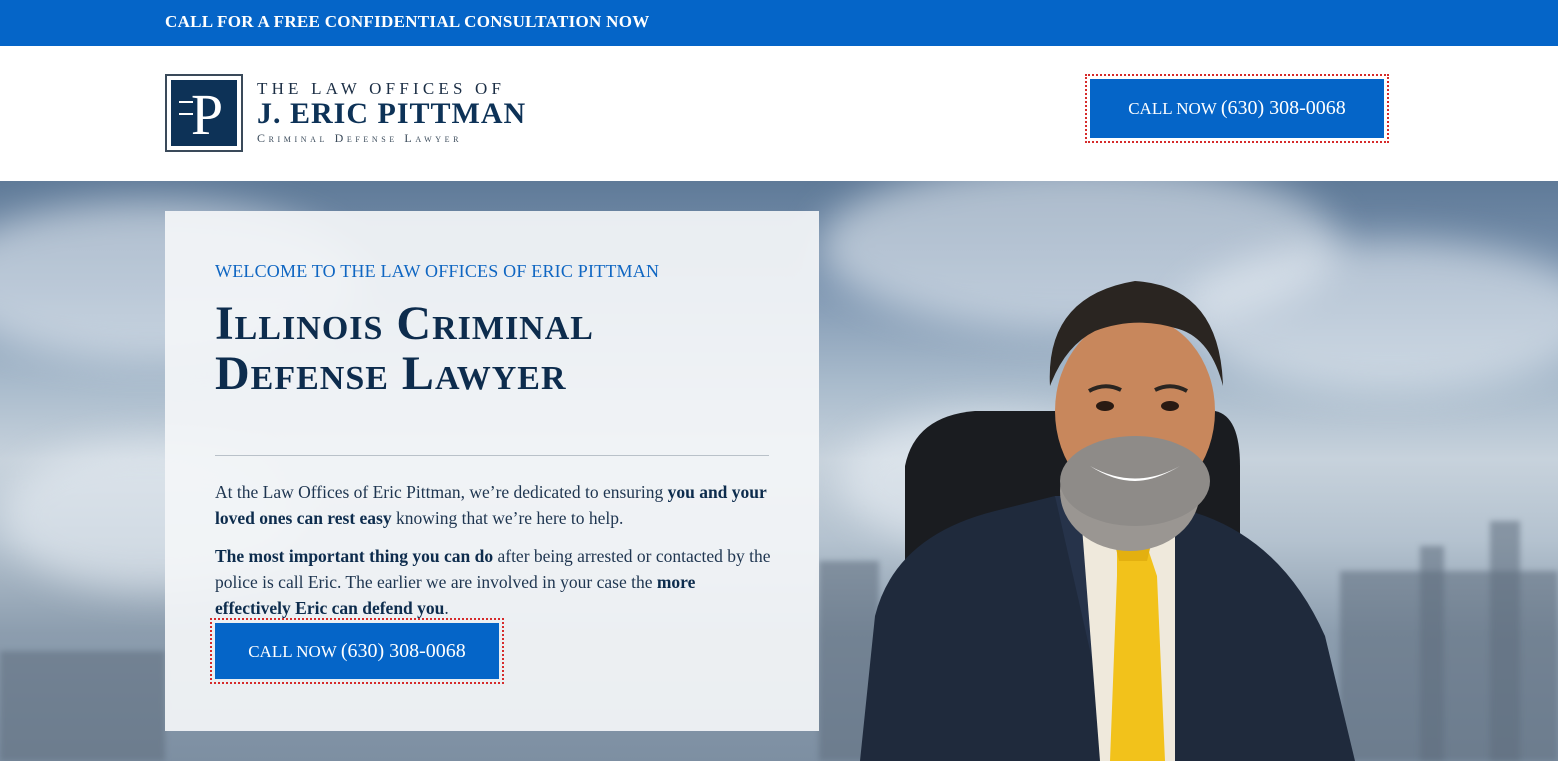  I want to click on logo-tagline: Criminal Defense Lawyer, so click(360, 138).